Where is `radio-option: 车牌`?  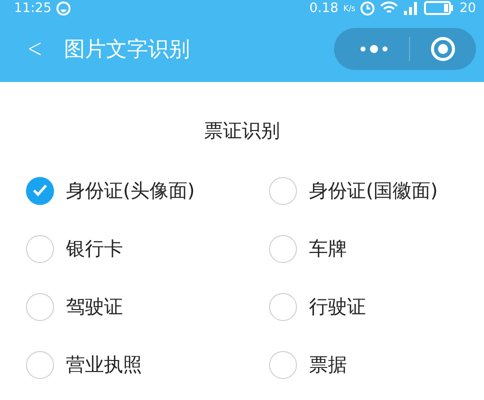 radio-option: 车牌 is located at coordinates (376, 248).